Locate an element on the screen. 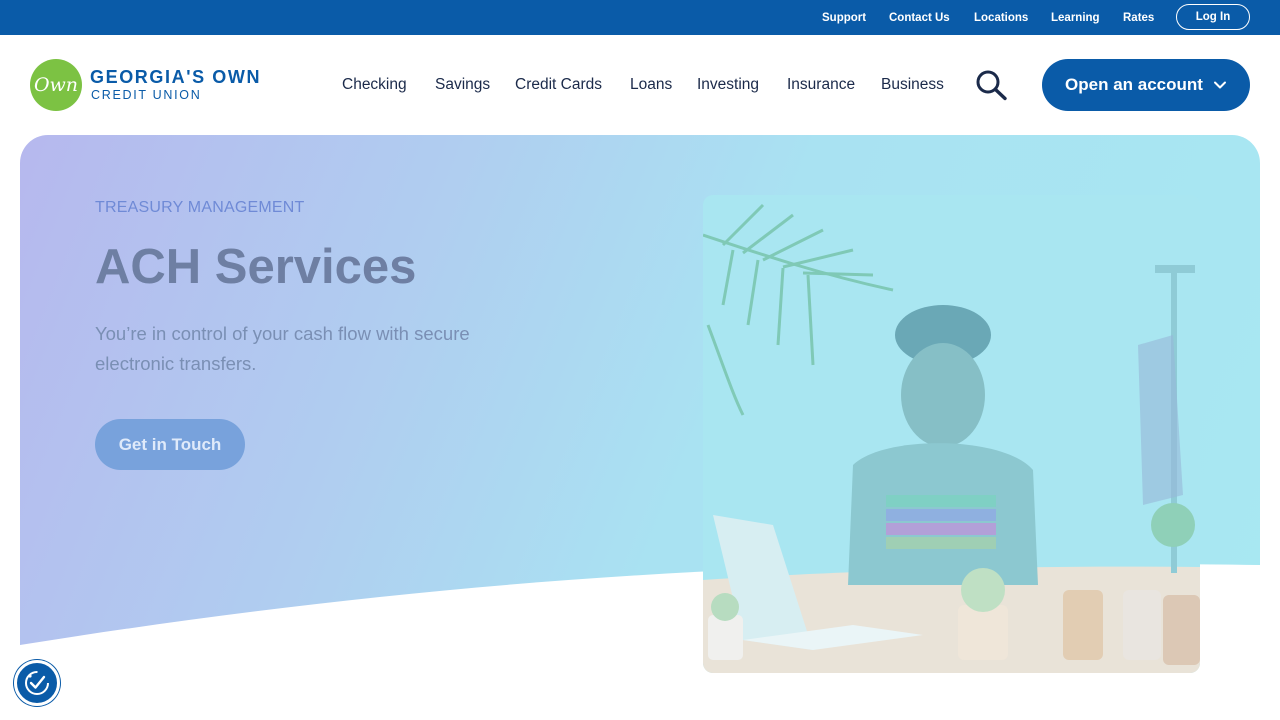 The width and height of the screenshot is (1280, 720). nav-item-checking: Checking is located at coordinates (374, 85).